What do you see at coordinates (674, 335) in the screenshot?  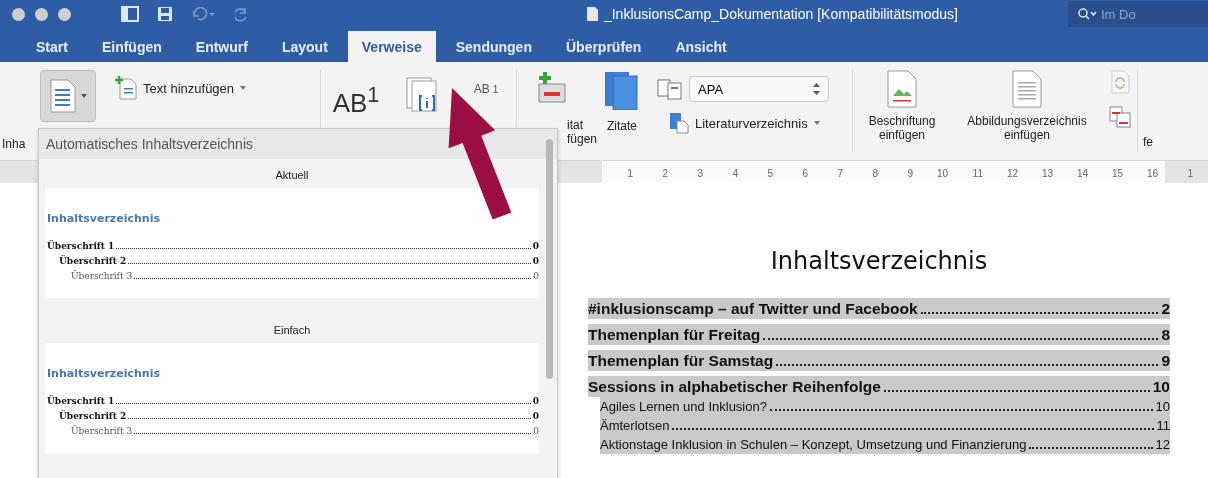 I see `toc-entry-title: Themenplan für Freitag` at bounding box center [674, 335].